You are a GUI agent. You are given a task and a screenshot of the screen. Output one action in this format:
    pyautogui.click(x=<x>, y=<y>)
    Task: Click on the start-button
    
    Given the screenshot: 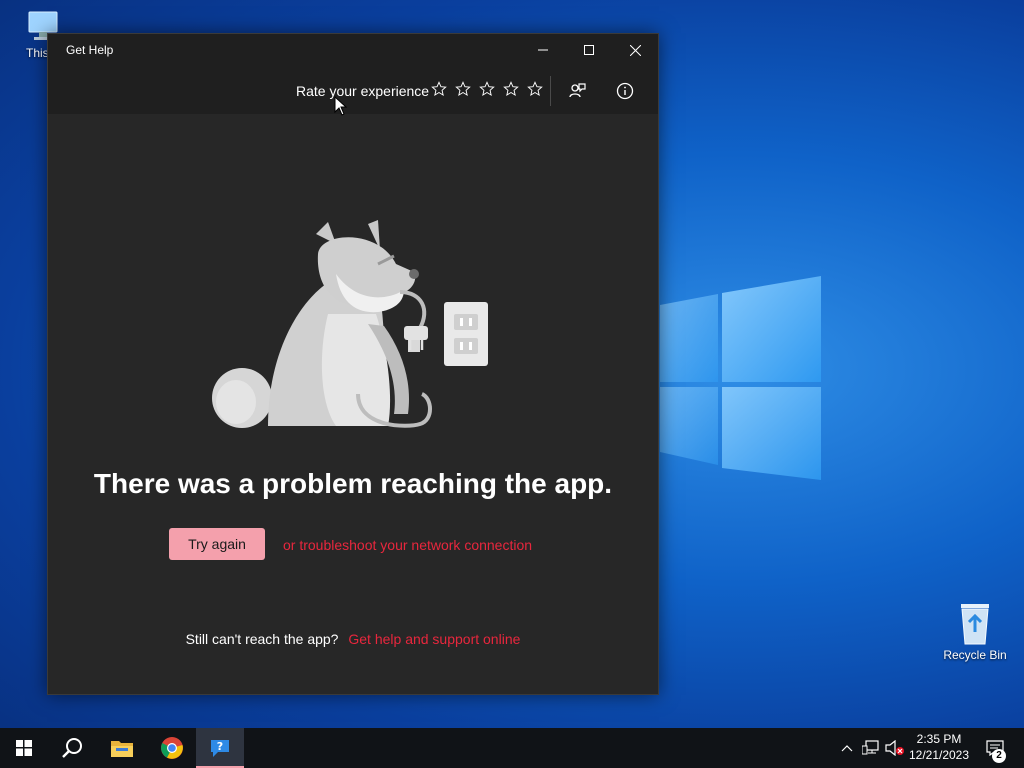 What is the action you would take?
    pyautogui.click(x=24, y=748)
    